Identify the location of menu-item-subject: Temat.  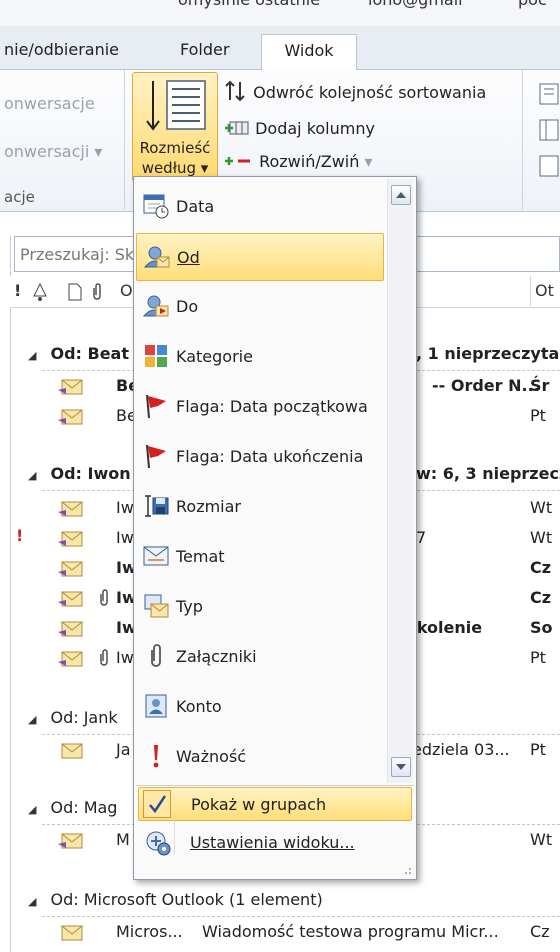
(260, 557).